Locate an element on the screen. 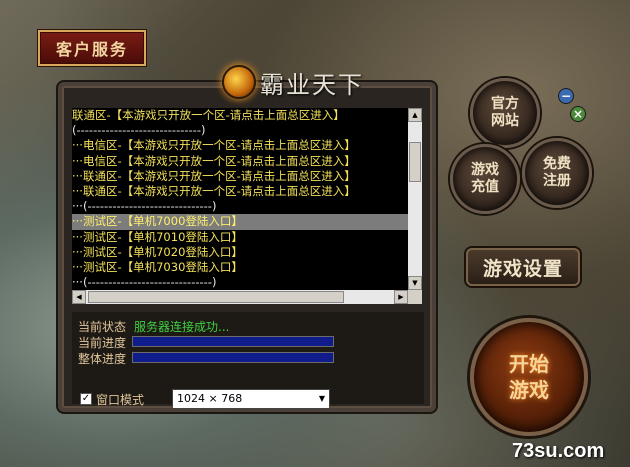 The image size is (630, 467). current-state-label: 当前状态 is located at coordinates (102, 327).